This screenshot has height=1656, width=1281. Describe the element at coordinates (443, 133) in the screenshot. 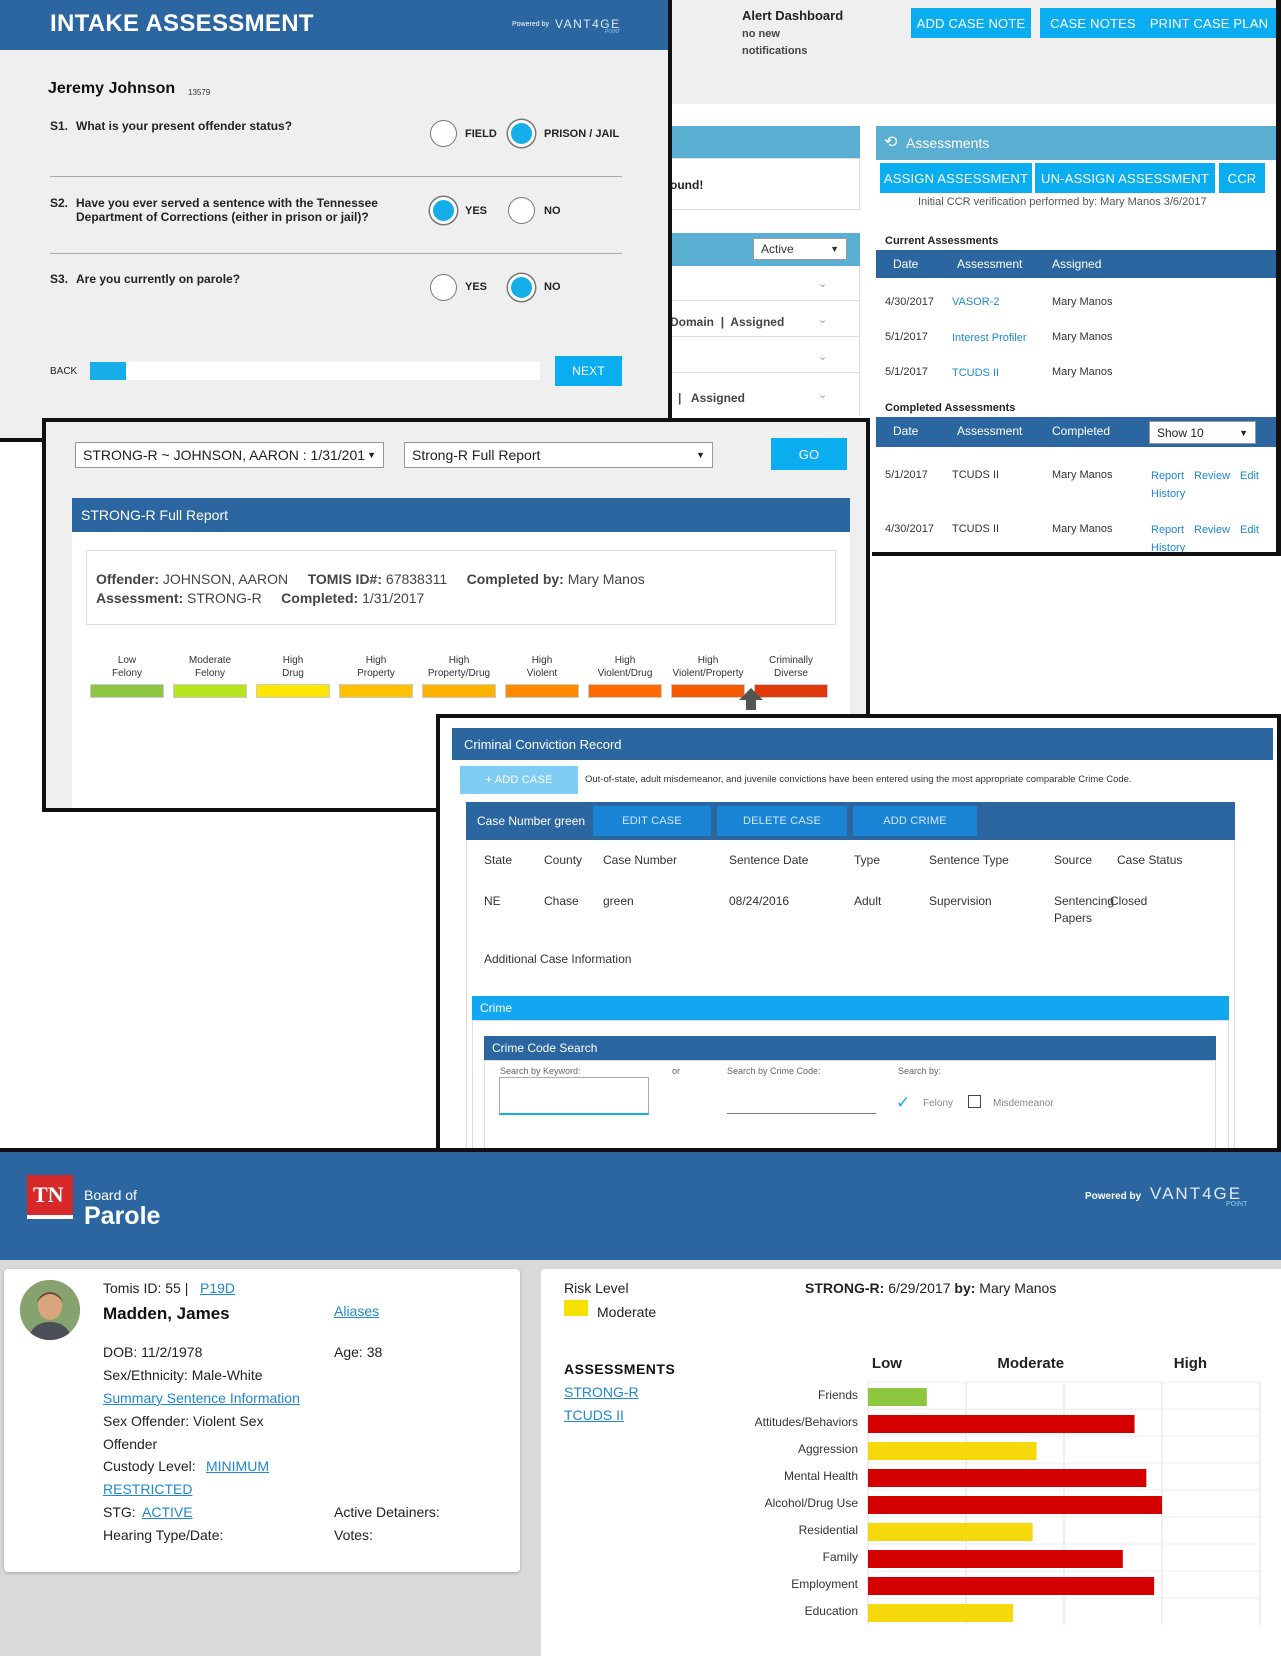

I see `radio-field` at that location.